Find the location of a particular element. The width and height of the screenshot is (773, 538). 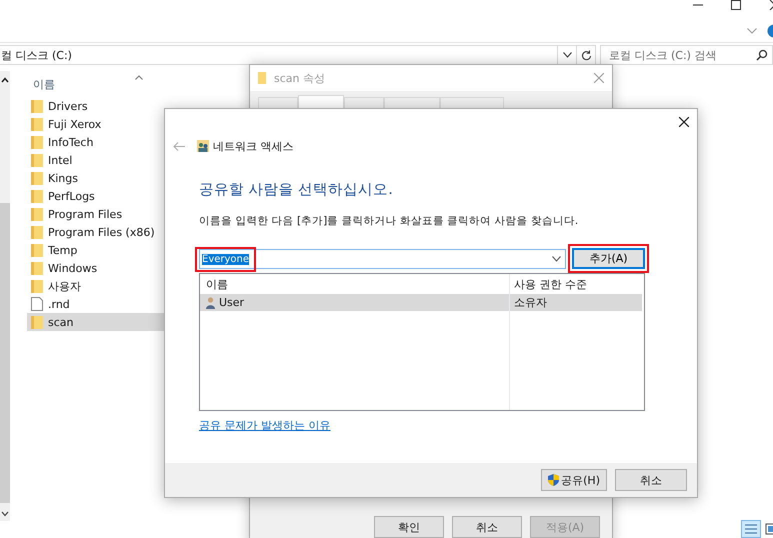

scroll-down-icon is located at coordinates (5, 514).